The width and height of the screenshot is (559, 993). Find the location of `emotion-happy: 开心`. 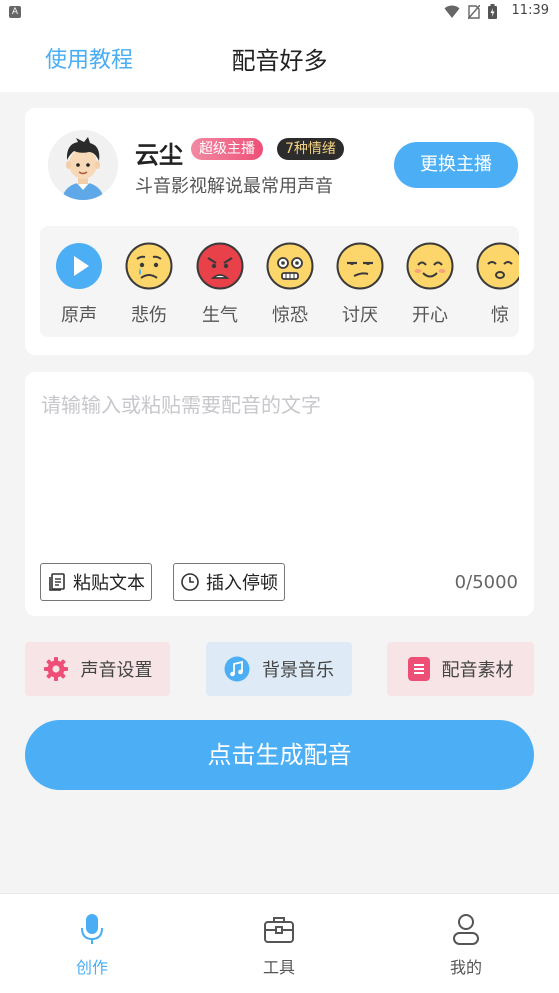

emotion-happy: 开心 is located at coordinates (430, 284).